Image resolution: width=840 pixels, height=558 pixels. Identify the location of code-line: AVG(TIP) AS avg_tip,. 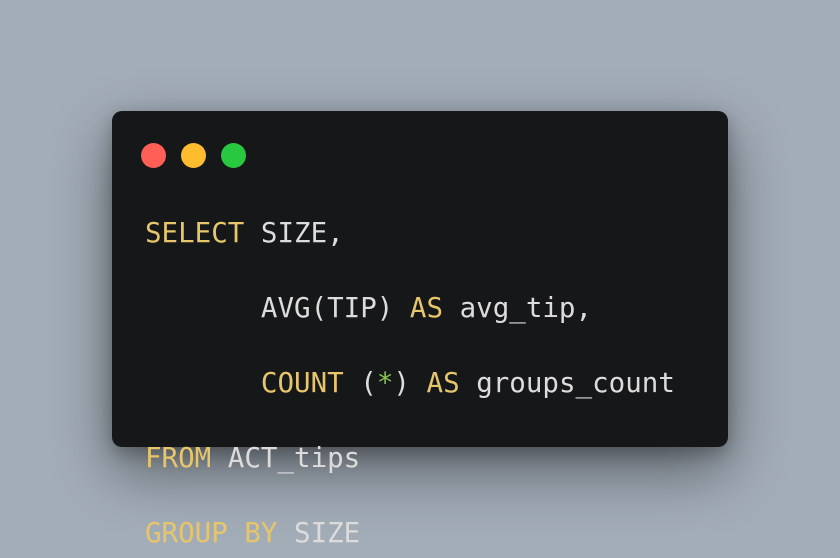
(410, 309).